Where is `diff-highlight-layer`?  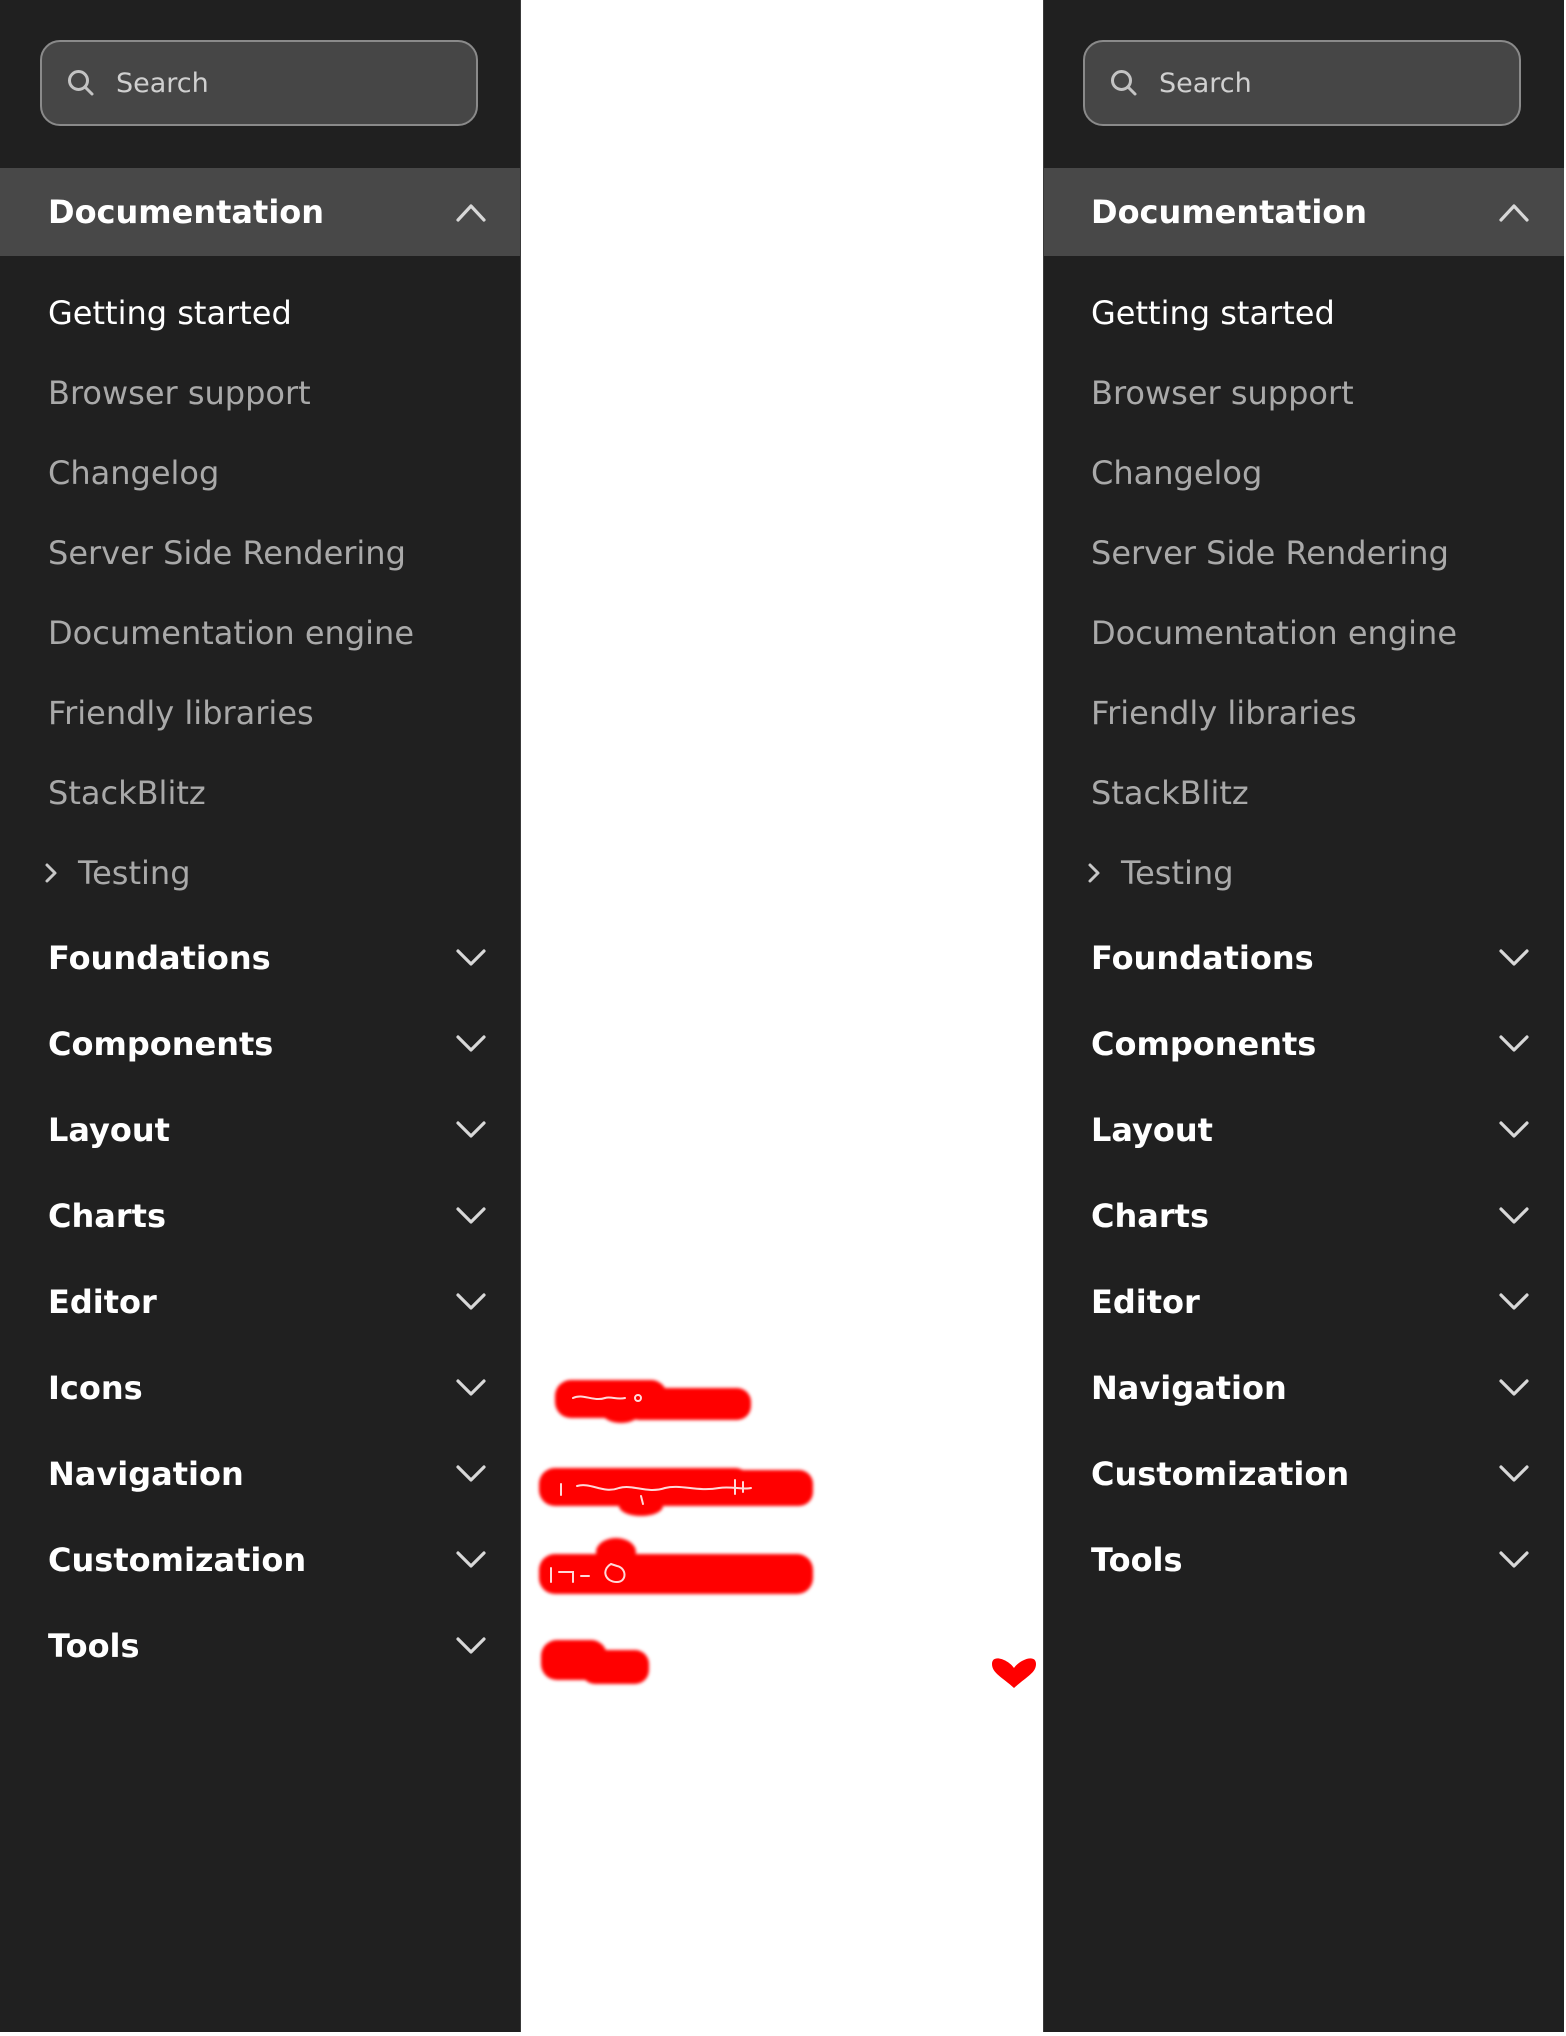
diff-highlight-layer is located at coordinates (787, 1534).